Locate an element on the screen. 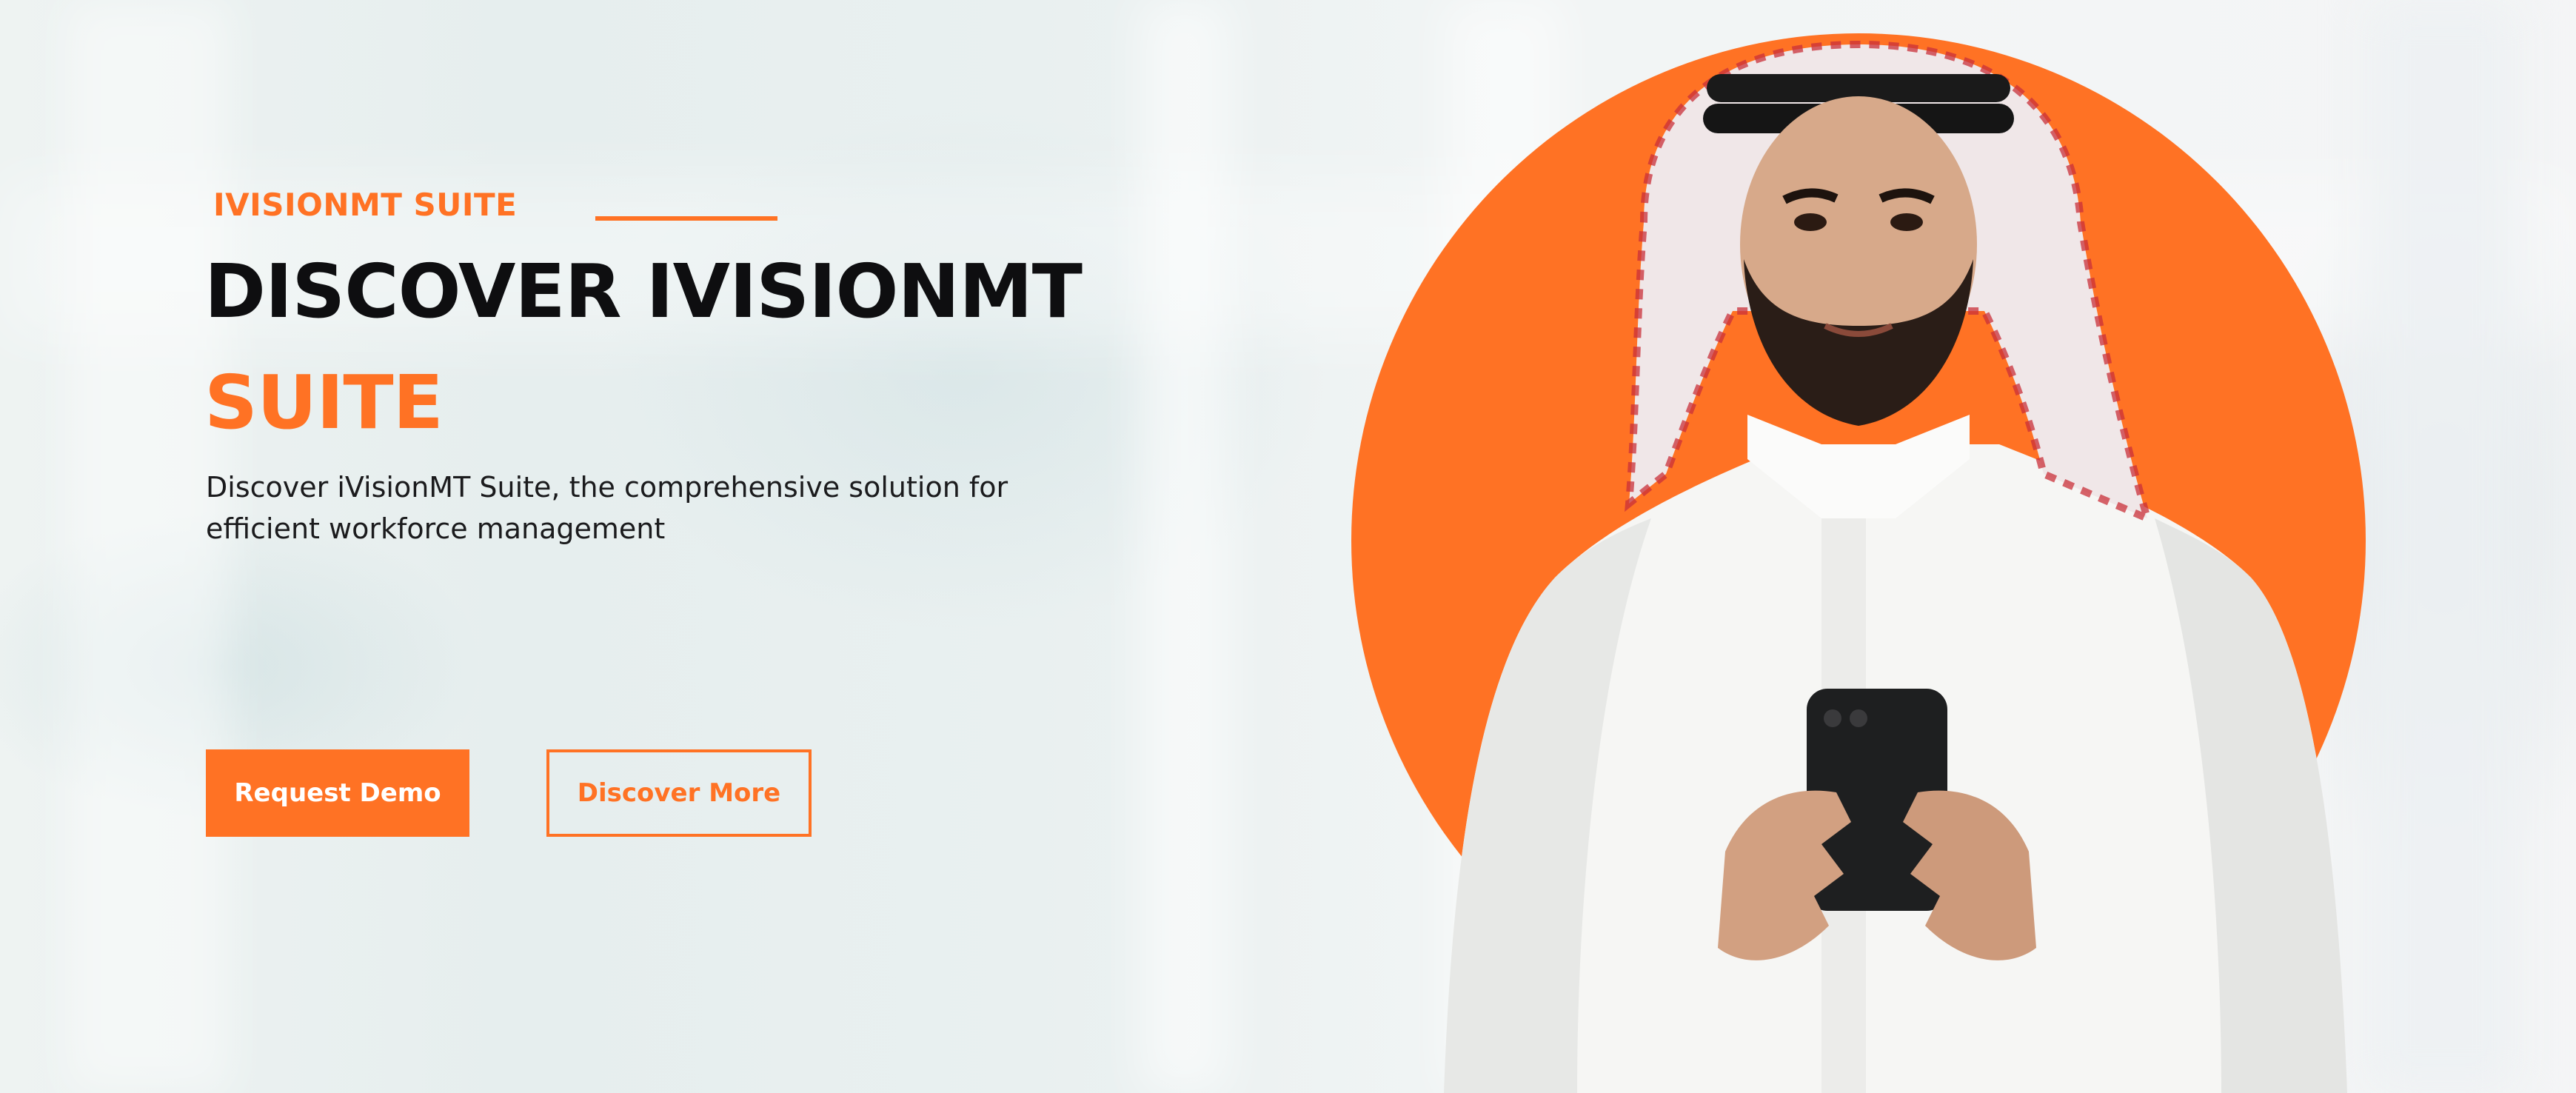 The height and width of the screenshot is (1093, 2576). hero-headline-line2: SUITE is located at coordinates (324, 402).